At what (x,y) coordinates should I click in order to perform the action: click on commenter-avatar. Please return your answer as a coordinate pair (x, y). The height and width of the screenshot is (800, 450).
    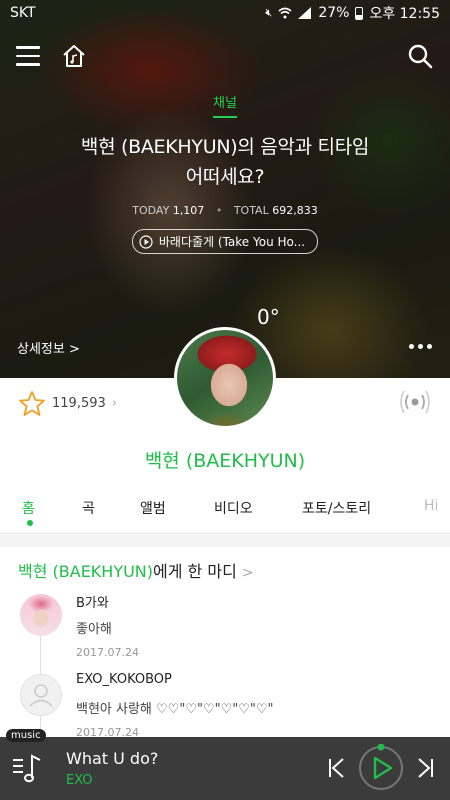
    Looking at the image, I should click on (41, 615).